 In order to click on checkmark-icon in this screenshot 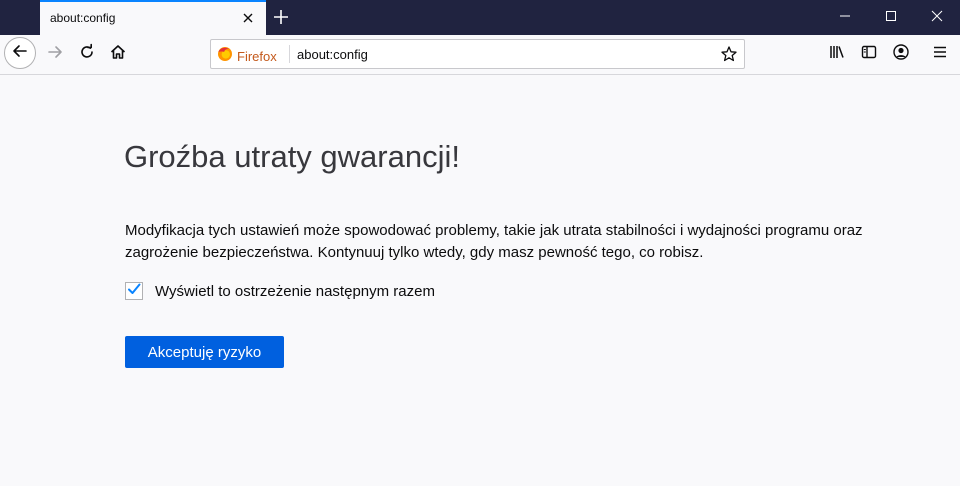, I will do `click(134, 291)`.